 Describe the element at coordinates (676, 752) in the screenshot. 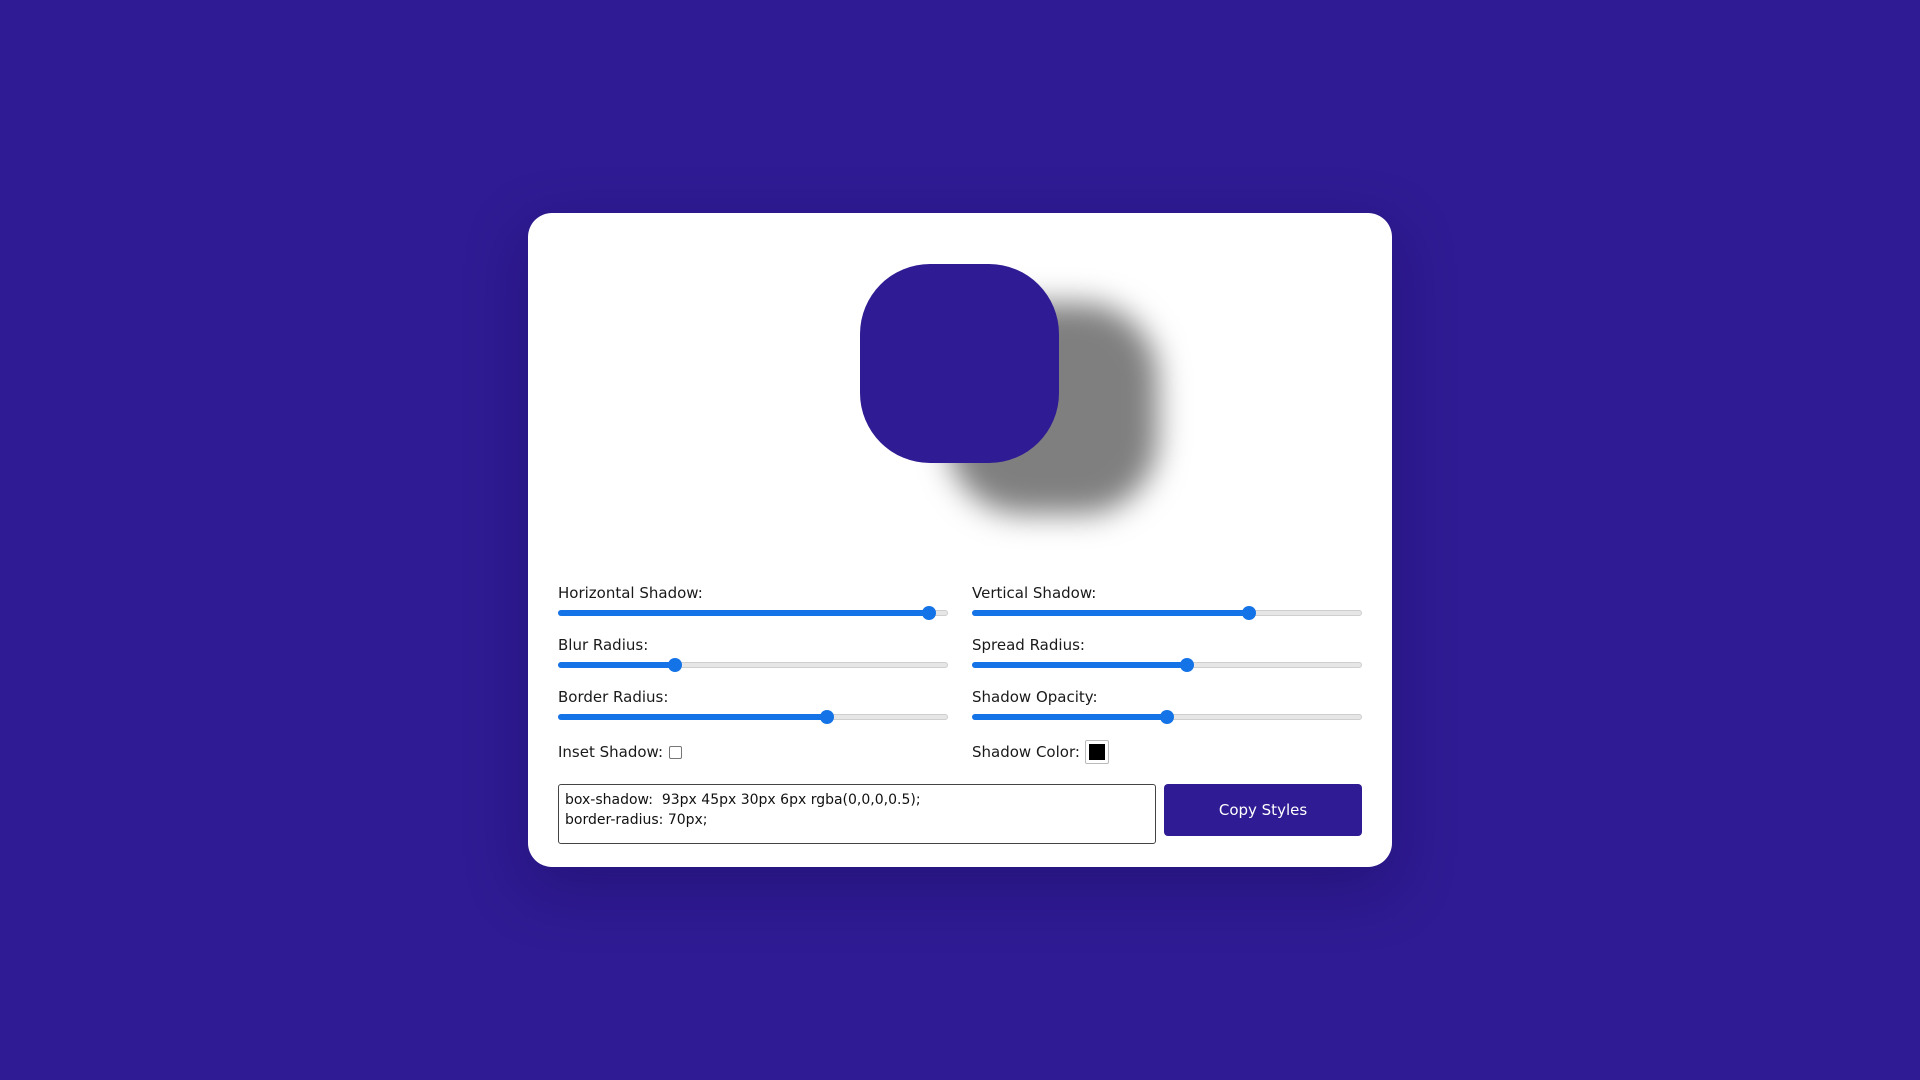

I see `inset-shadow-checkbox` at that location.